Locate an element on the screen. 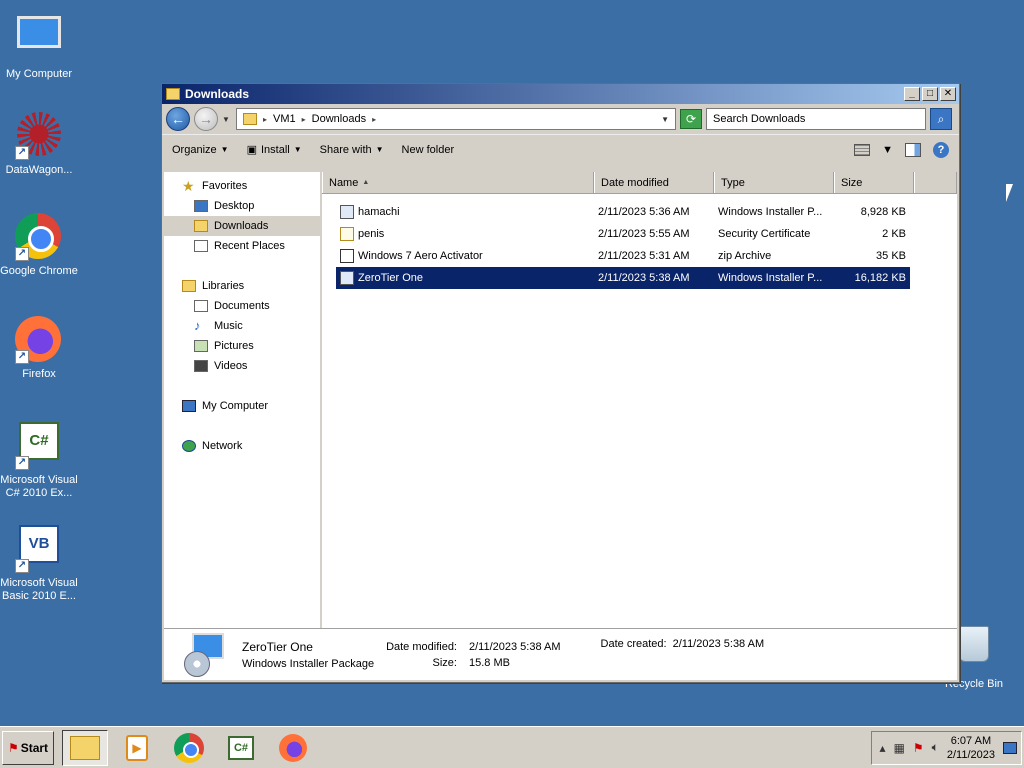  chrome-icon: ↗ is located at coordinates (39, 237).